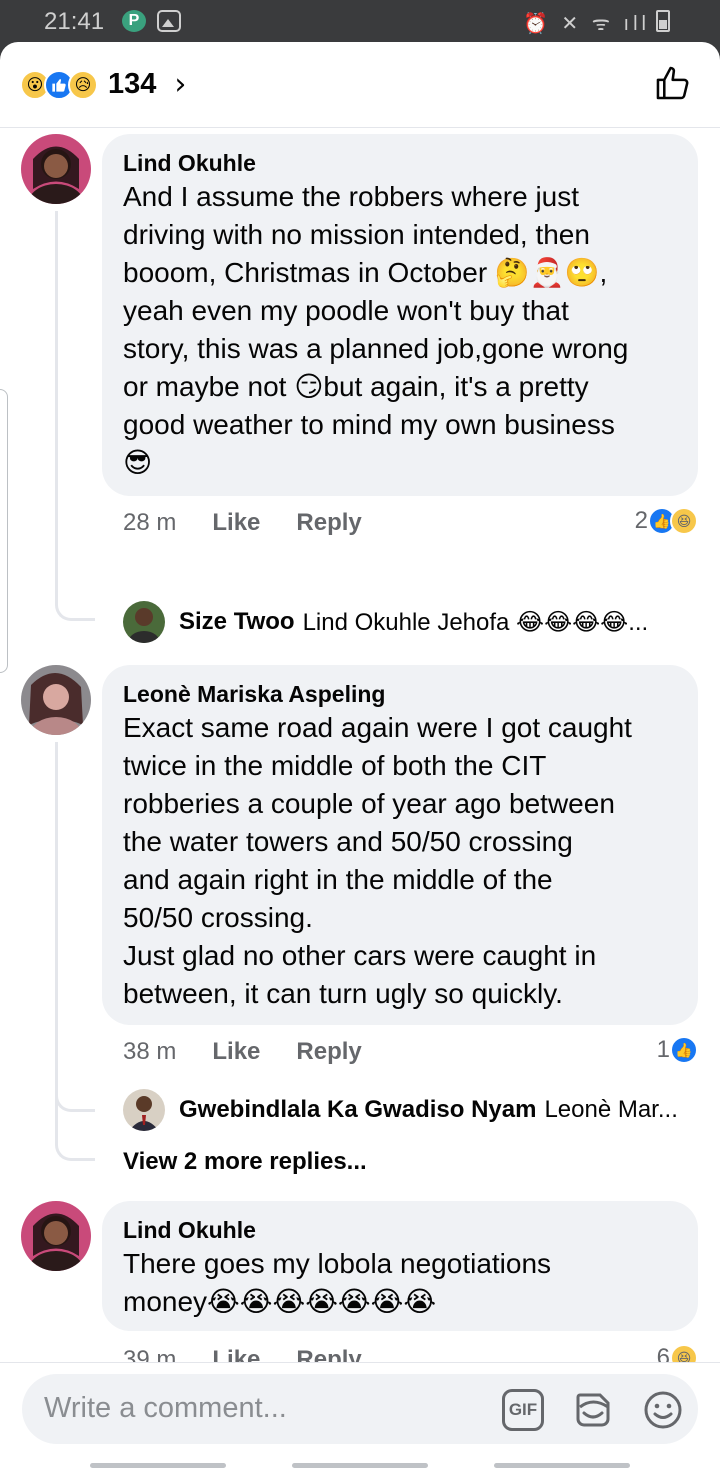 The height and width of the screenshot is (1480, 720). What do you see at coordinates (169, 21) in the screenshot?
I see `gallery-notification-icon` at bounding box center [169, 21].